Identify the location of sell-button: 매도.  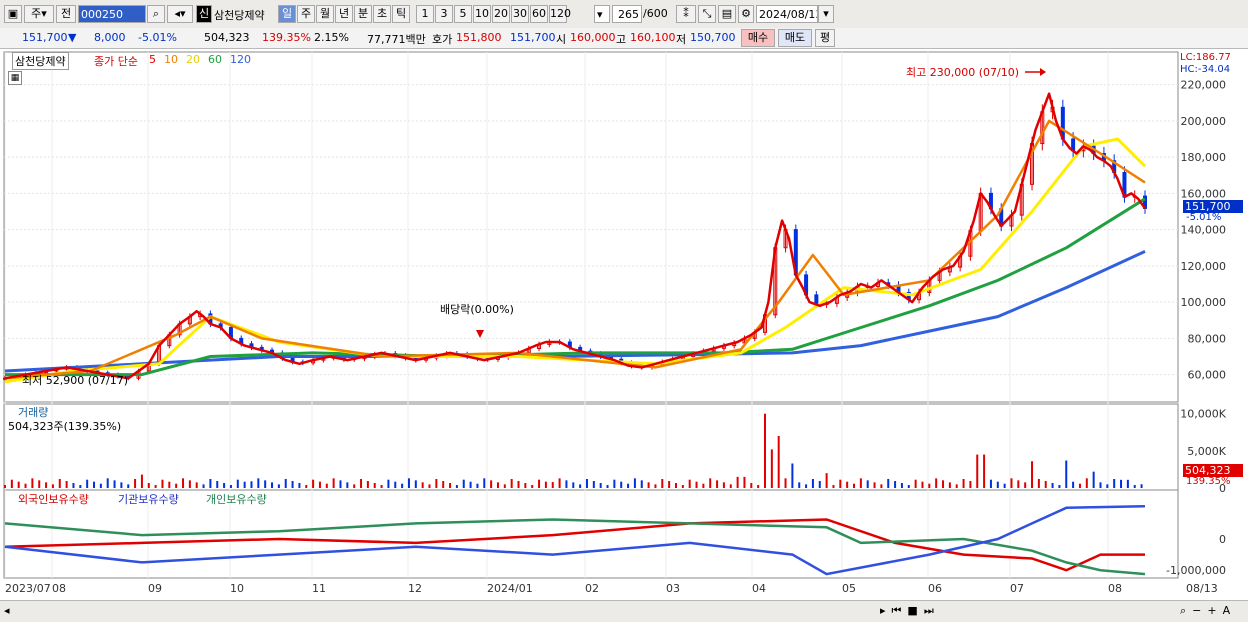
(795, 38).